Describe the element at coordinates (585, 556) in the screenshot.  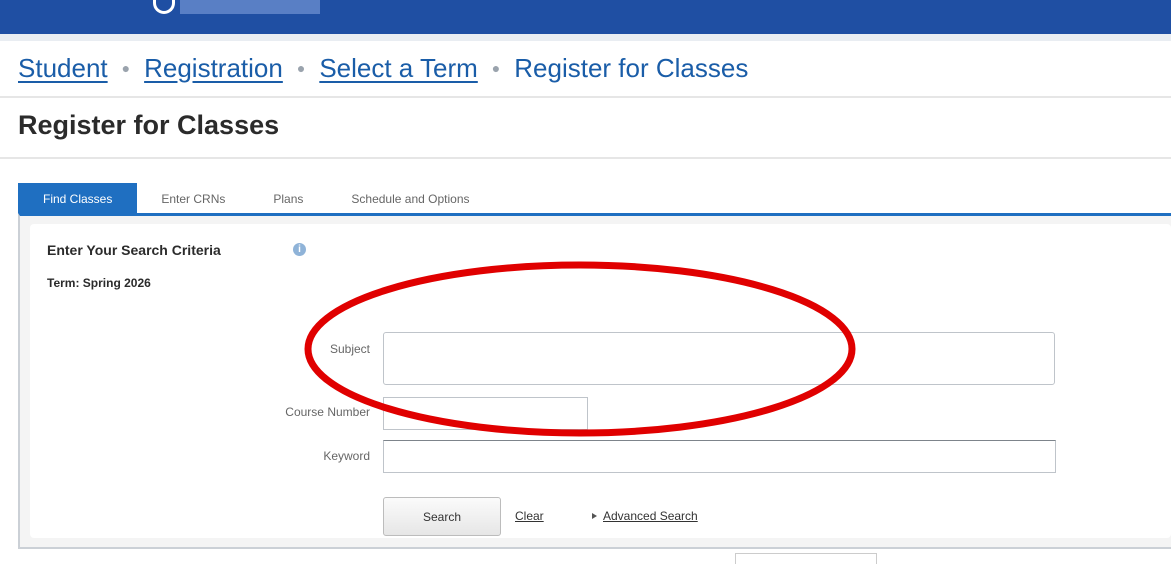
I see `footer-strip` at that location.